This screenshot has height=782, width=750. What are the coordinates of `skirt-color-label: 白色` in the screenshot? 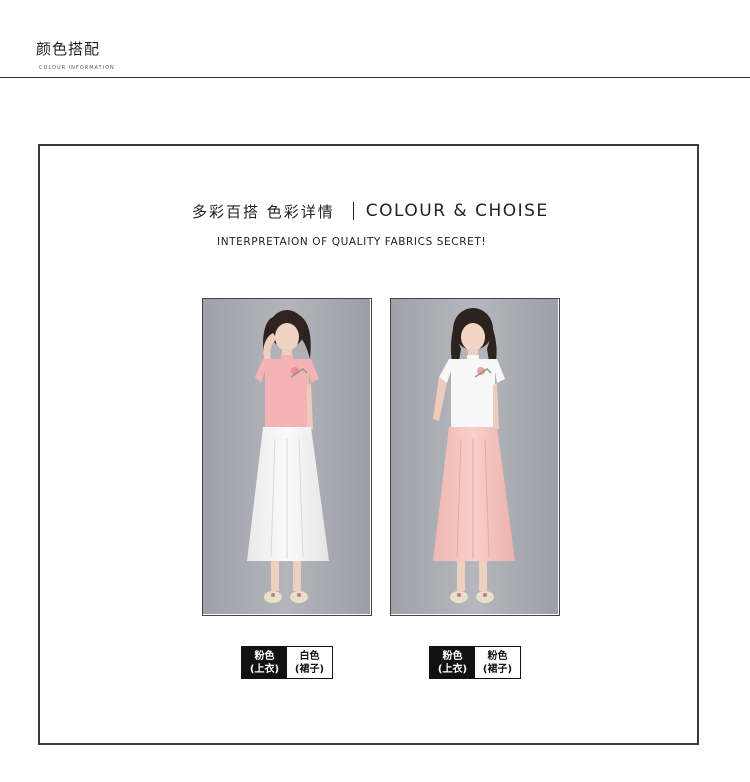 It's located at (309, 656).